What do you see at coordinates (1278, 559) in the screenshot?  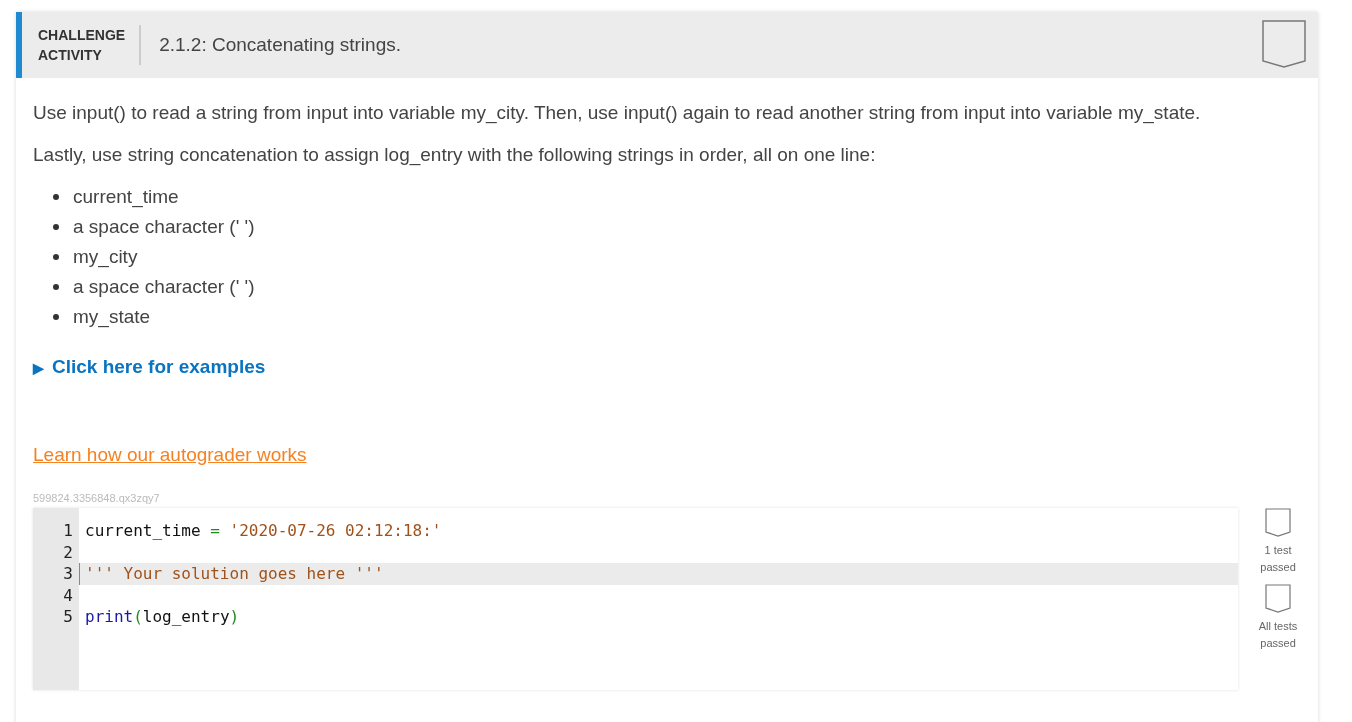 I see `test-status-text: 1 test passed` at bounding box center [1278, 559].